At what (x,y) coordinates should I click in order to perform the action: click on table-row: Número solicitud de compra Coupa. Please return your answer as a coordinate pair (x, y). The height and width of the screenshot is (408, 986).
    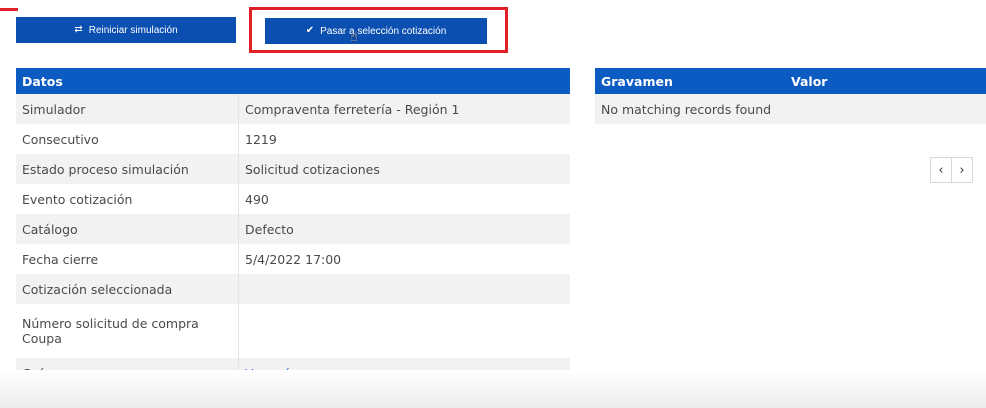
    Looking at the image, I should click on (293, 331).